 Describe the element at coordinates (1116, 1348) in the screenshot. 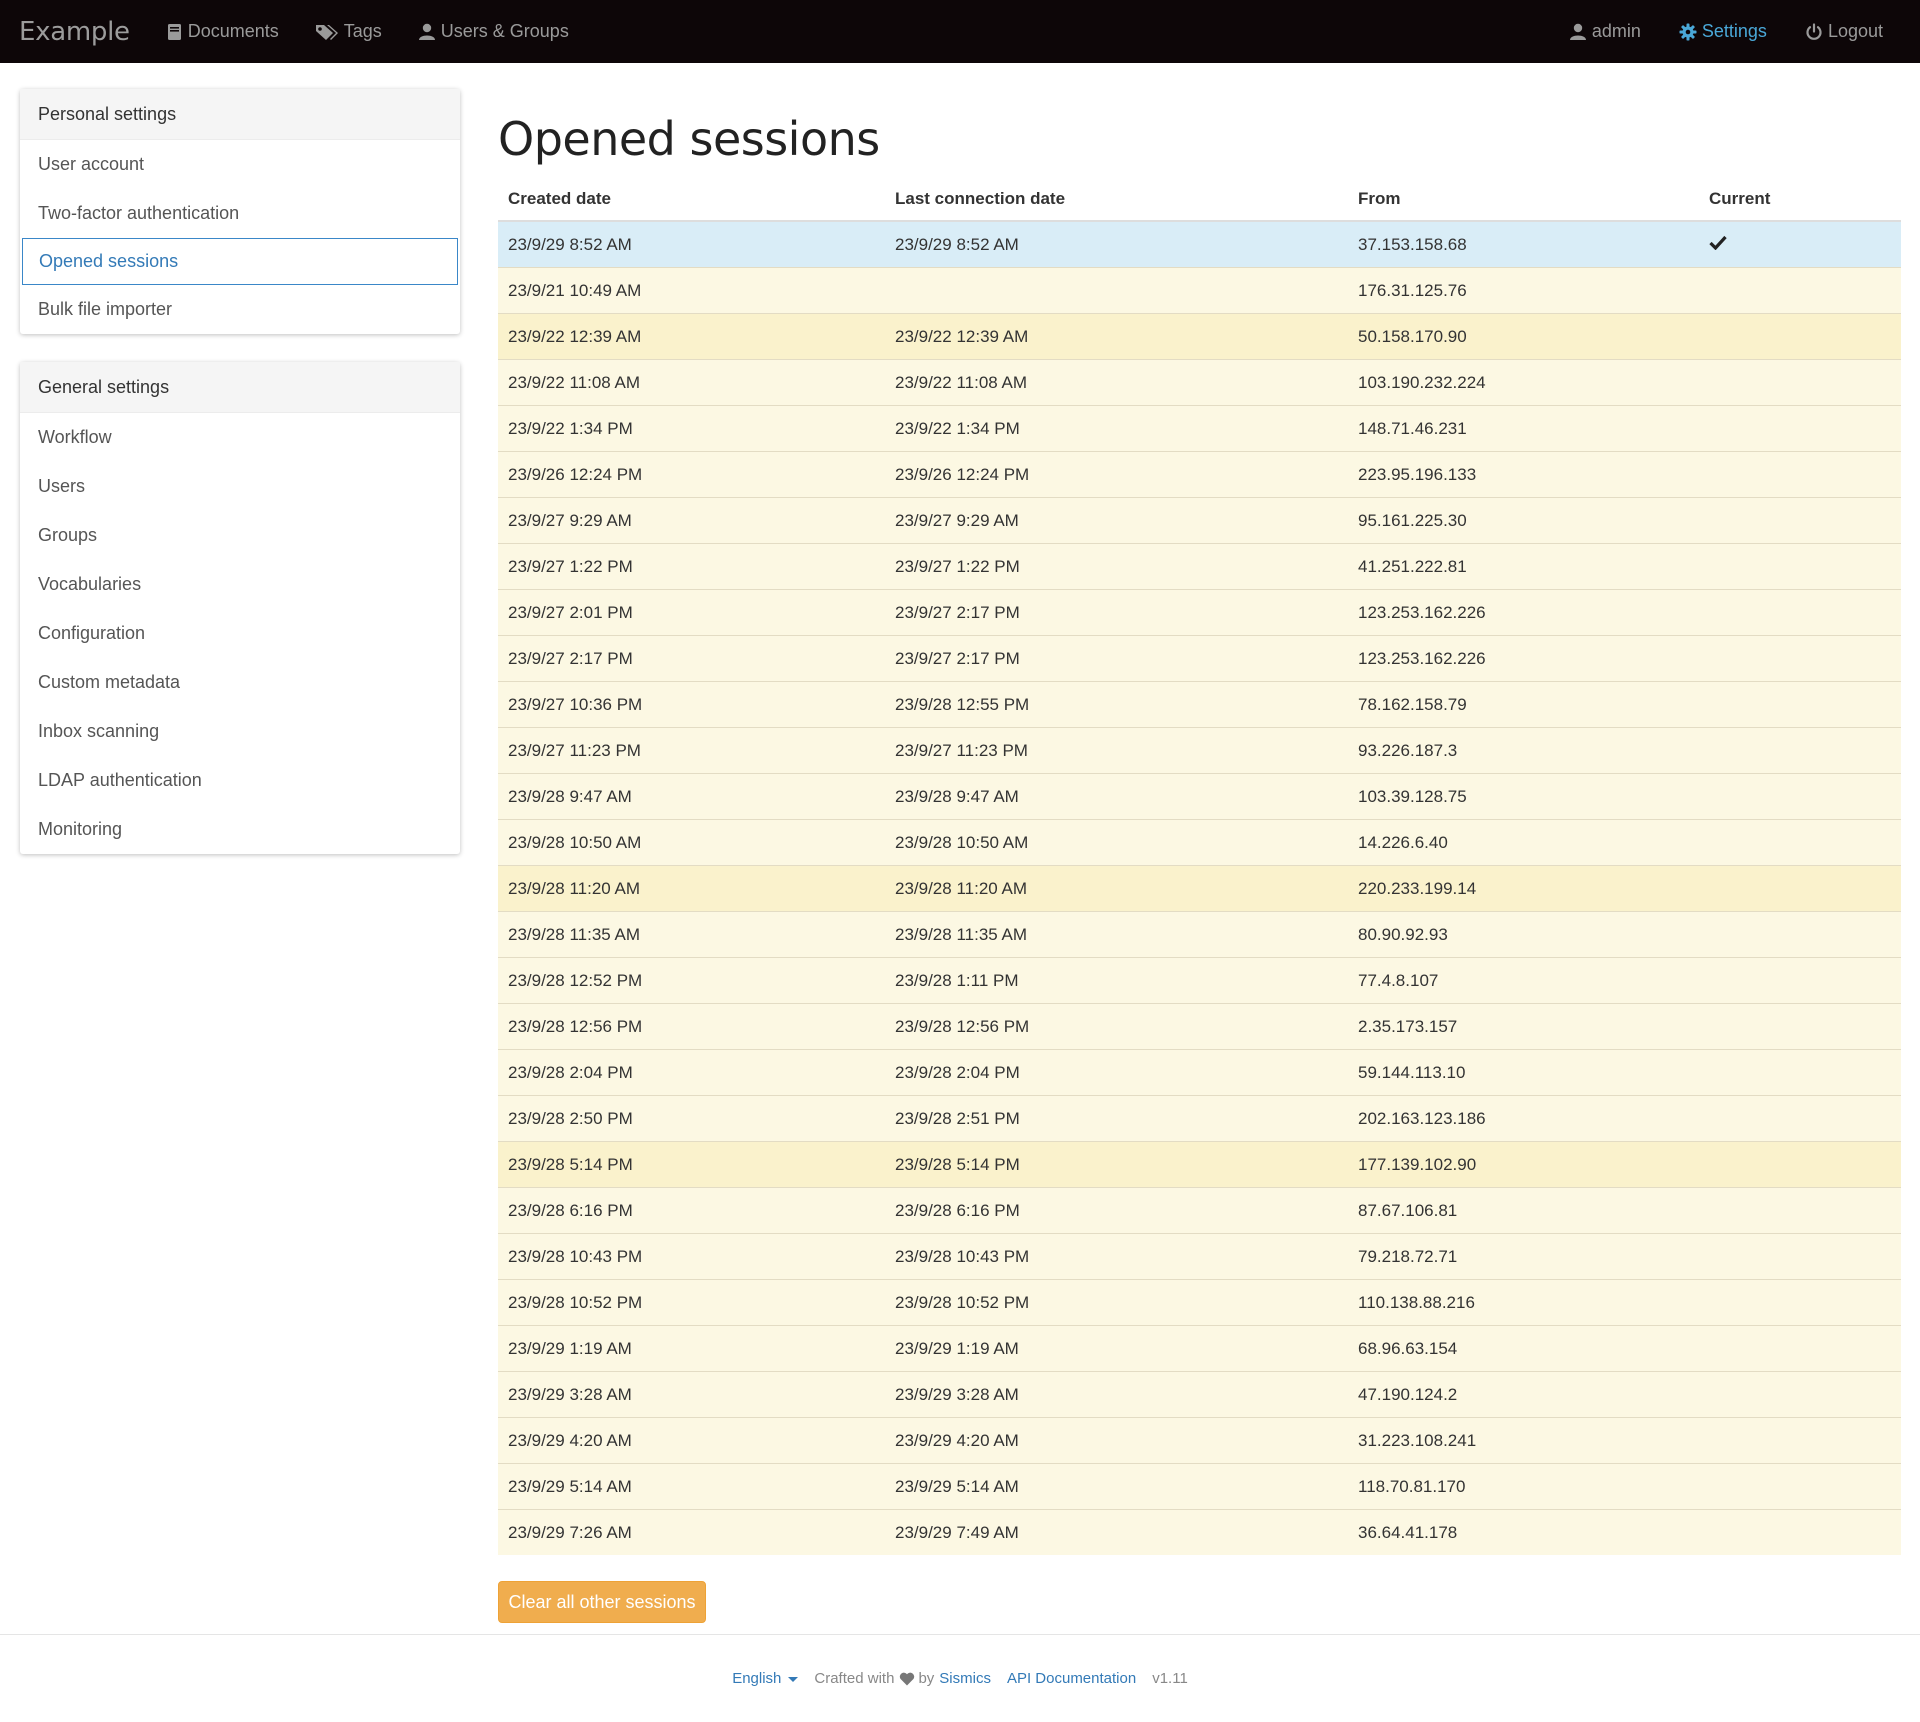

I see `cell-last-connection: 23/9/29 1:19 AM` at that location.